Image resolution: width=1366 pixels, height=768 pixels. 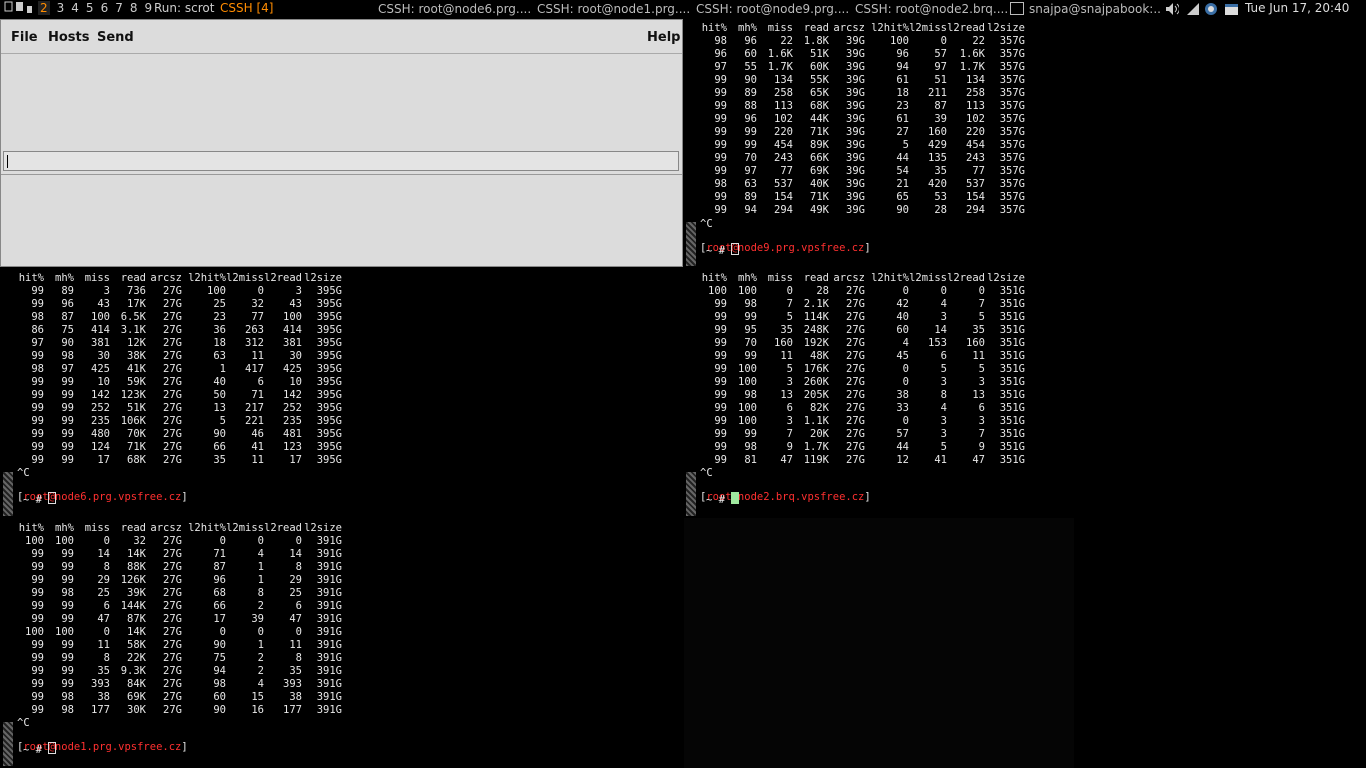 What do you see at coordinates (902, 158) in the screenshot?
I see `stats-cell: 44` at bounding box center [902, 158].